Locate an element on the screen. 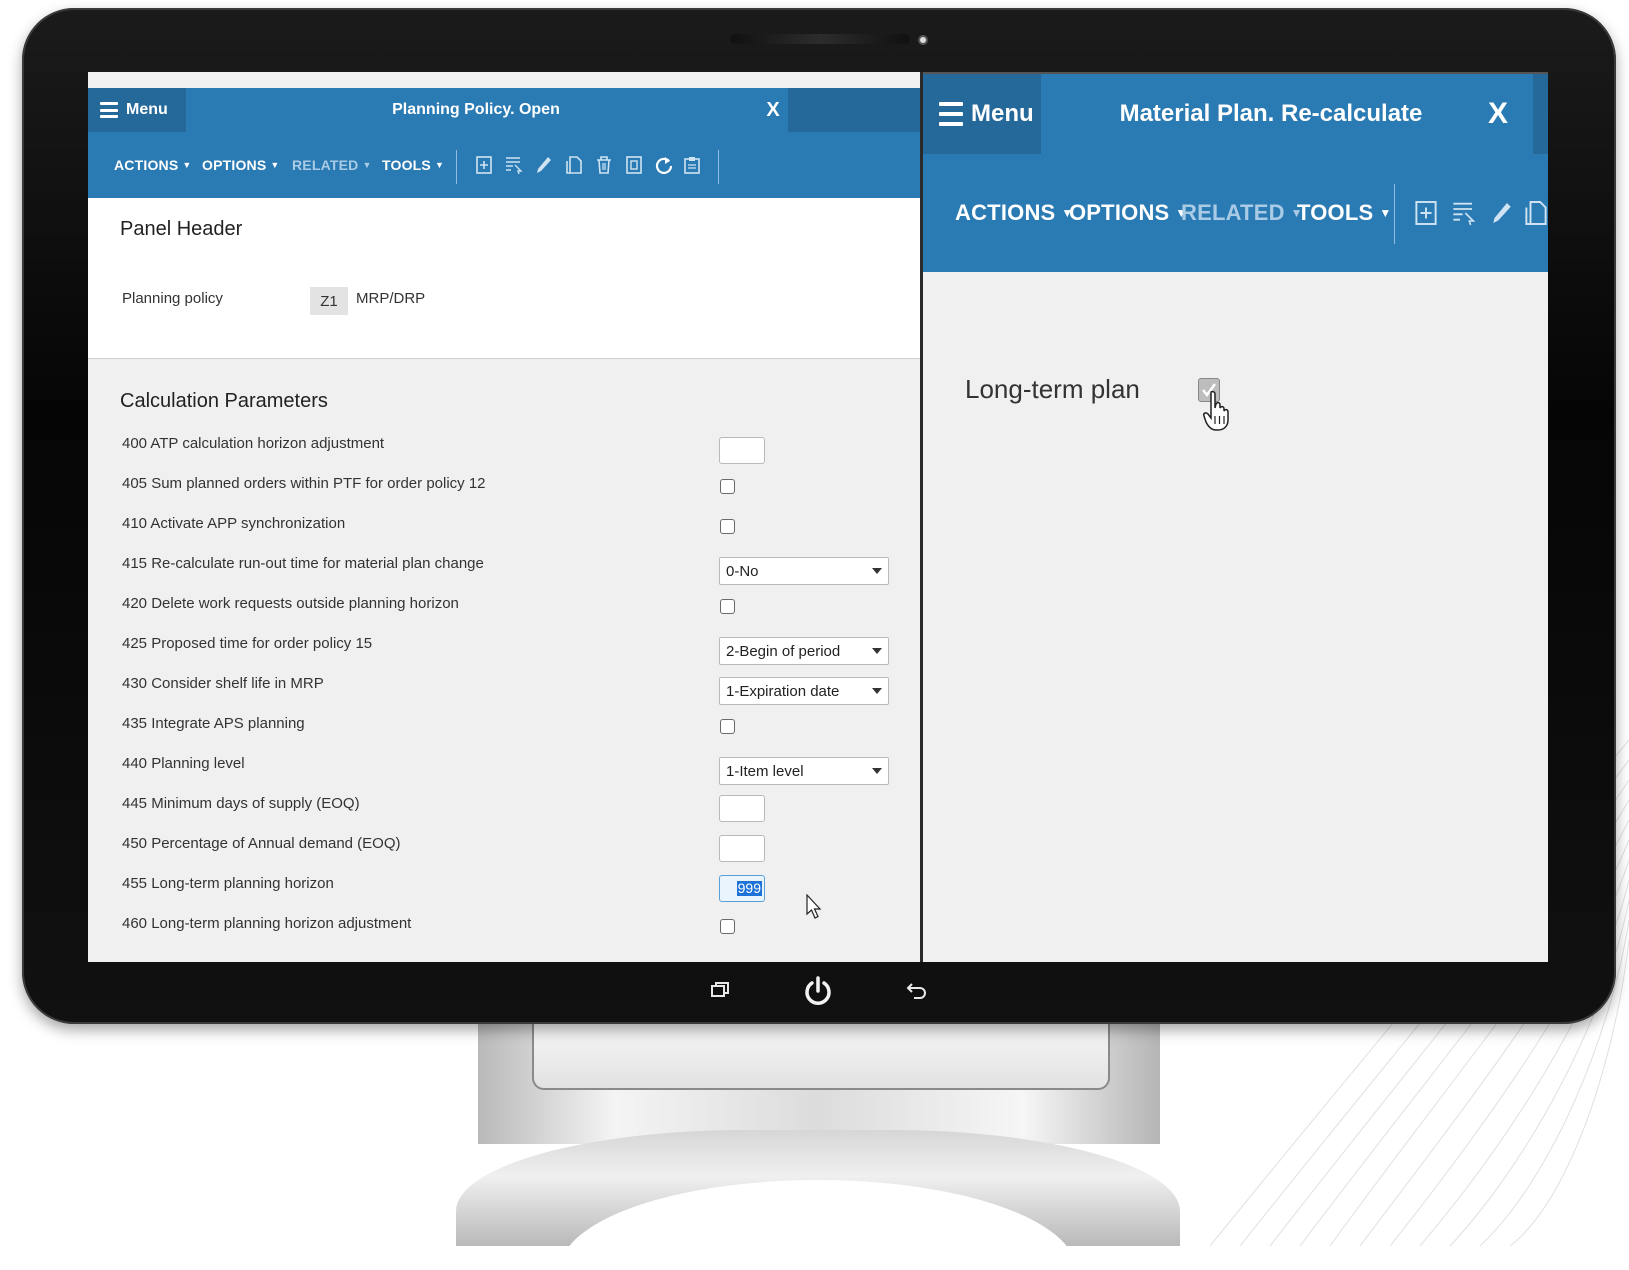 The image size is (1629, 1270). param-430-select: 1-Expiration date is located at coordinates (804, 691).